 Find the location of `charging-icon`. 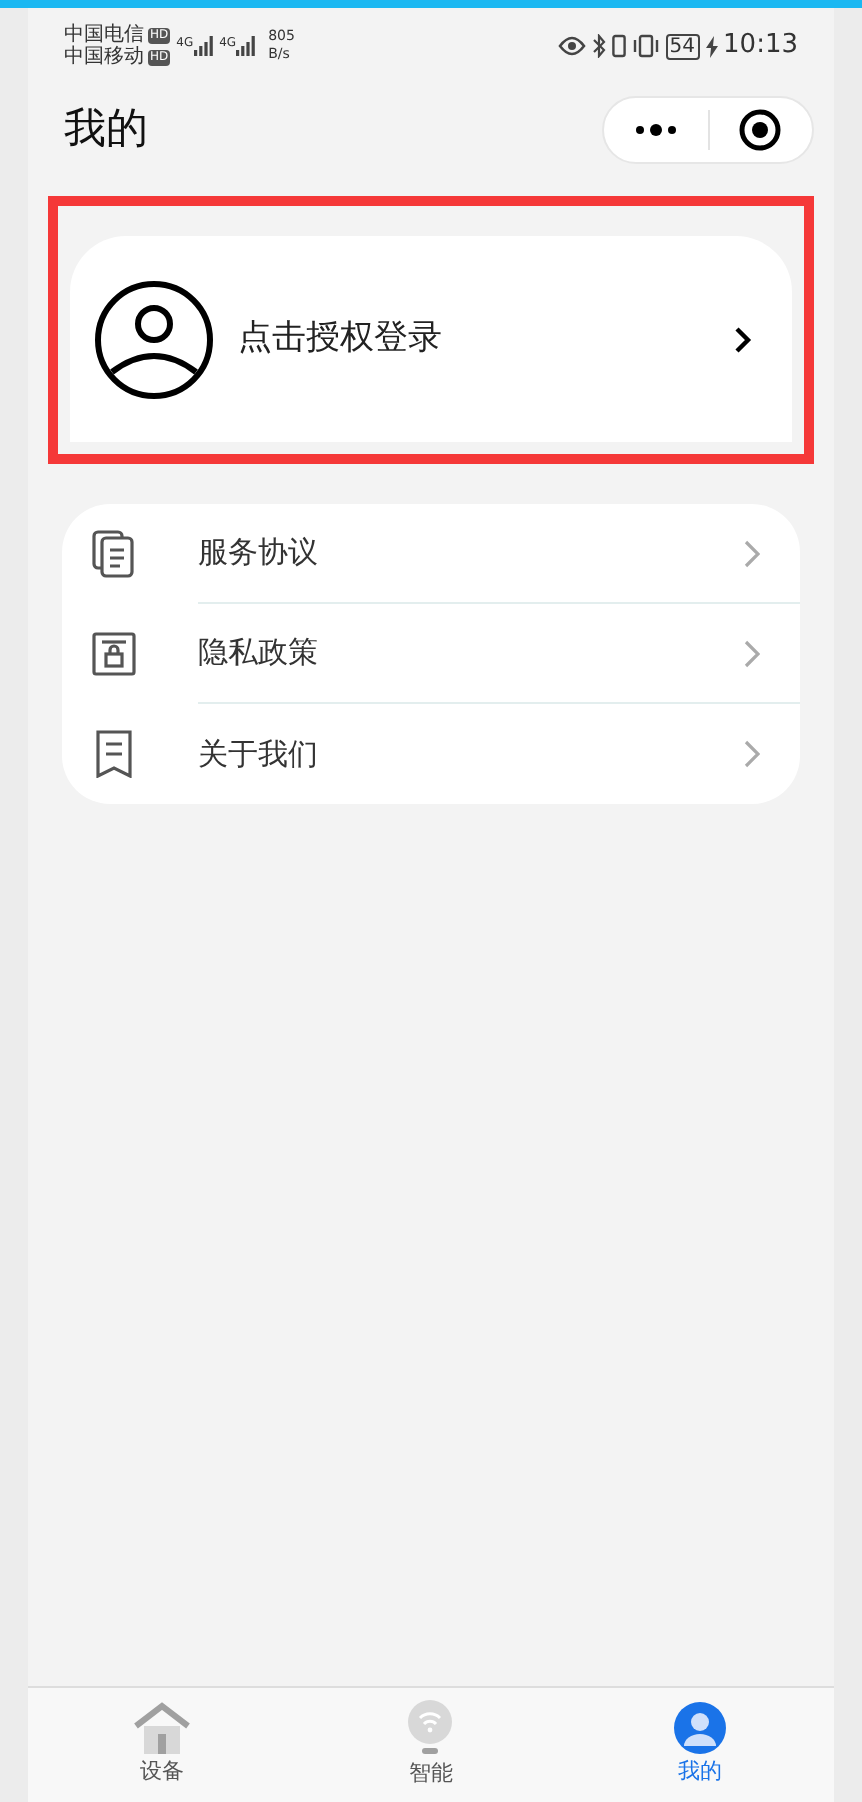

charging-icon is located at coordinates (711, 46).